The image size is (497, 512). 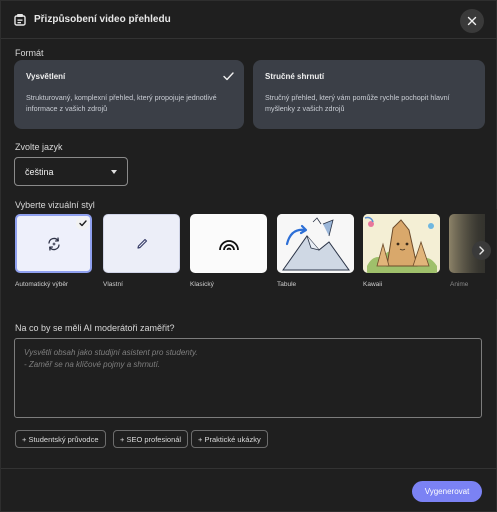 I want to click on chip-practical-examples: + Praktické ukázky, so click(x=229, y=439).